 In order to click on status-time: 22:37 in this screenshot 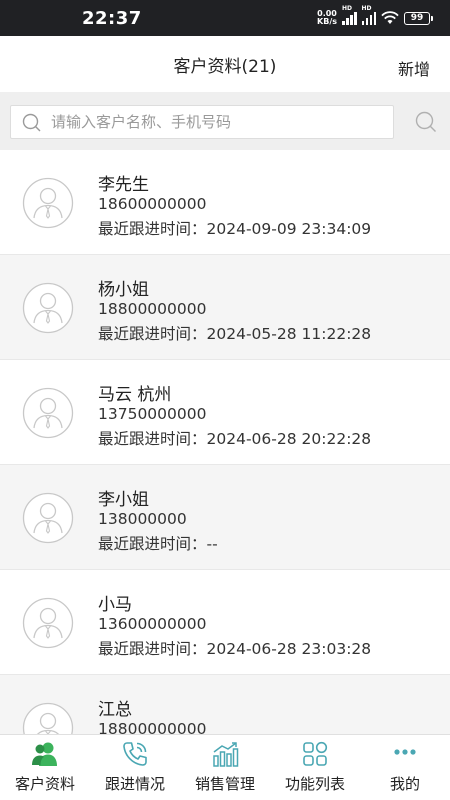, I will do `click(112, 18)`.